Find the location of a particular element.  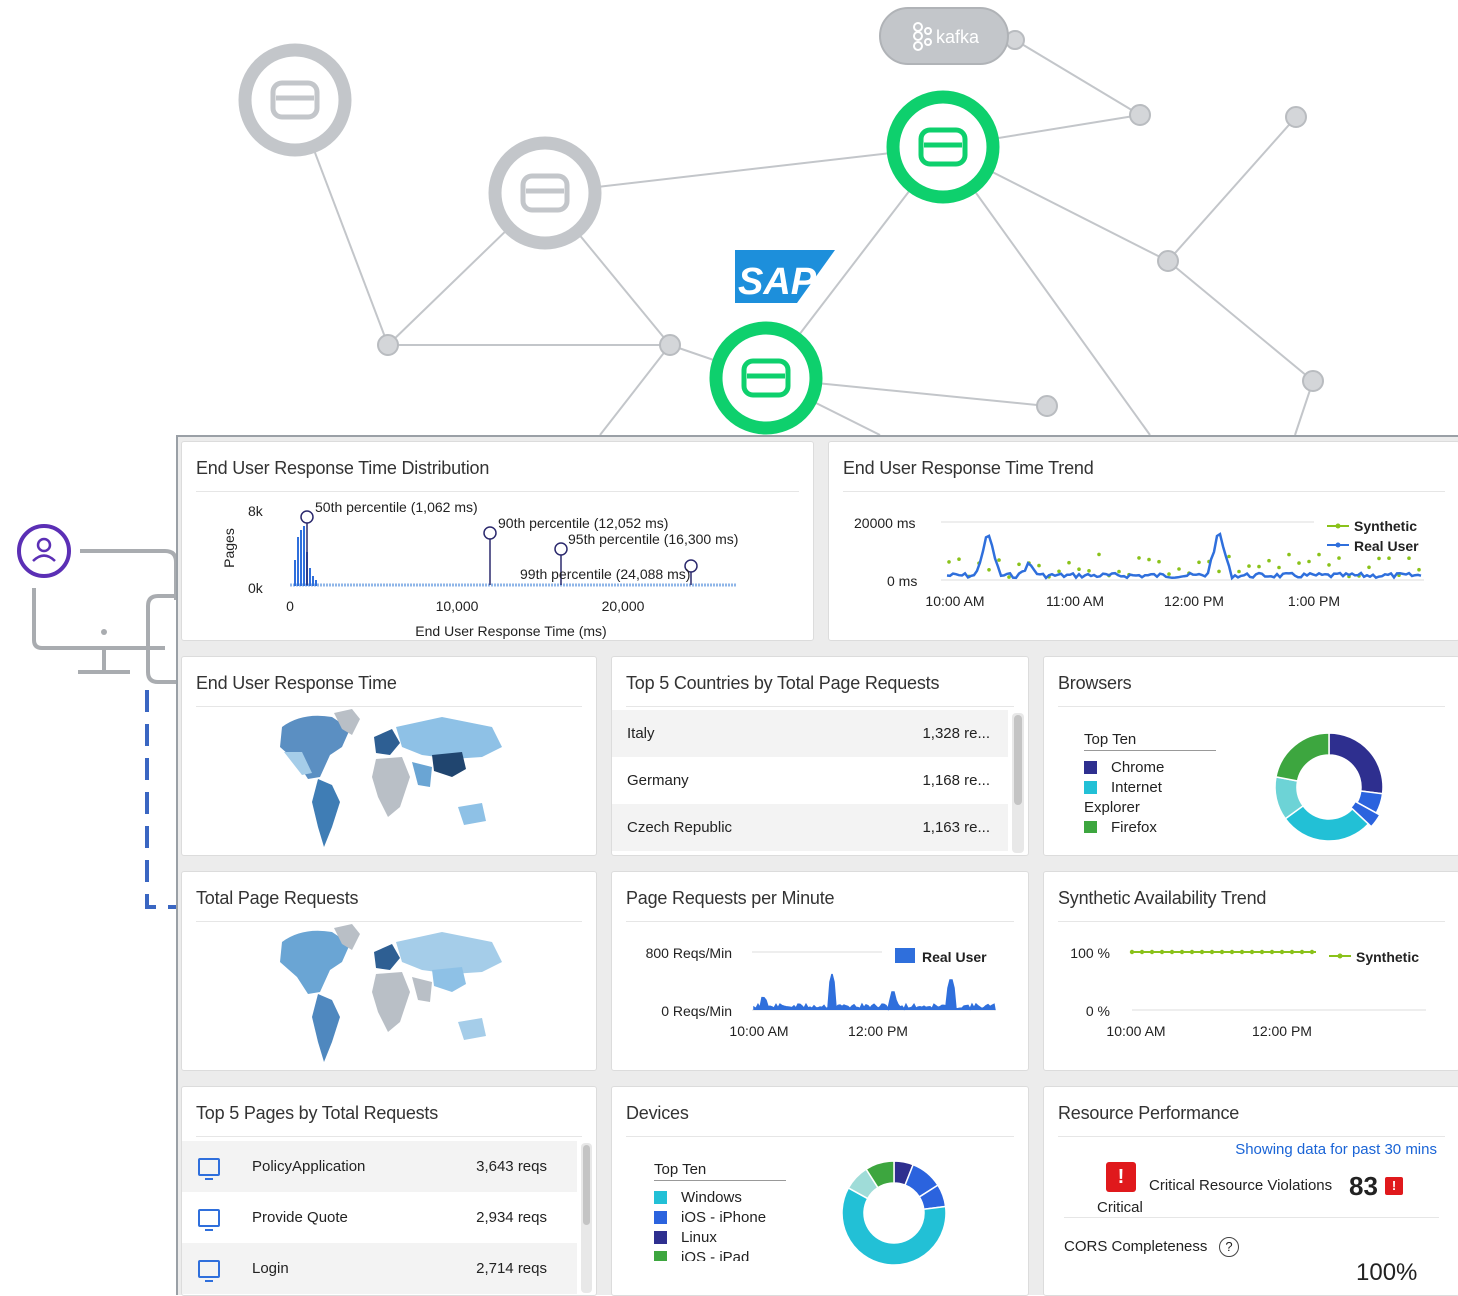

svg-text: kafka is located at coordinates (958, 37).